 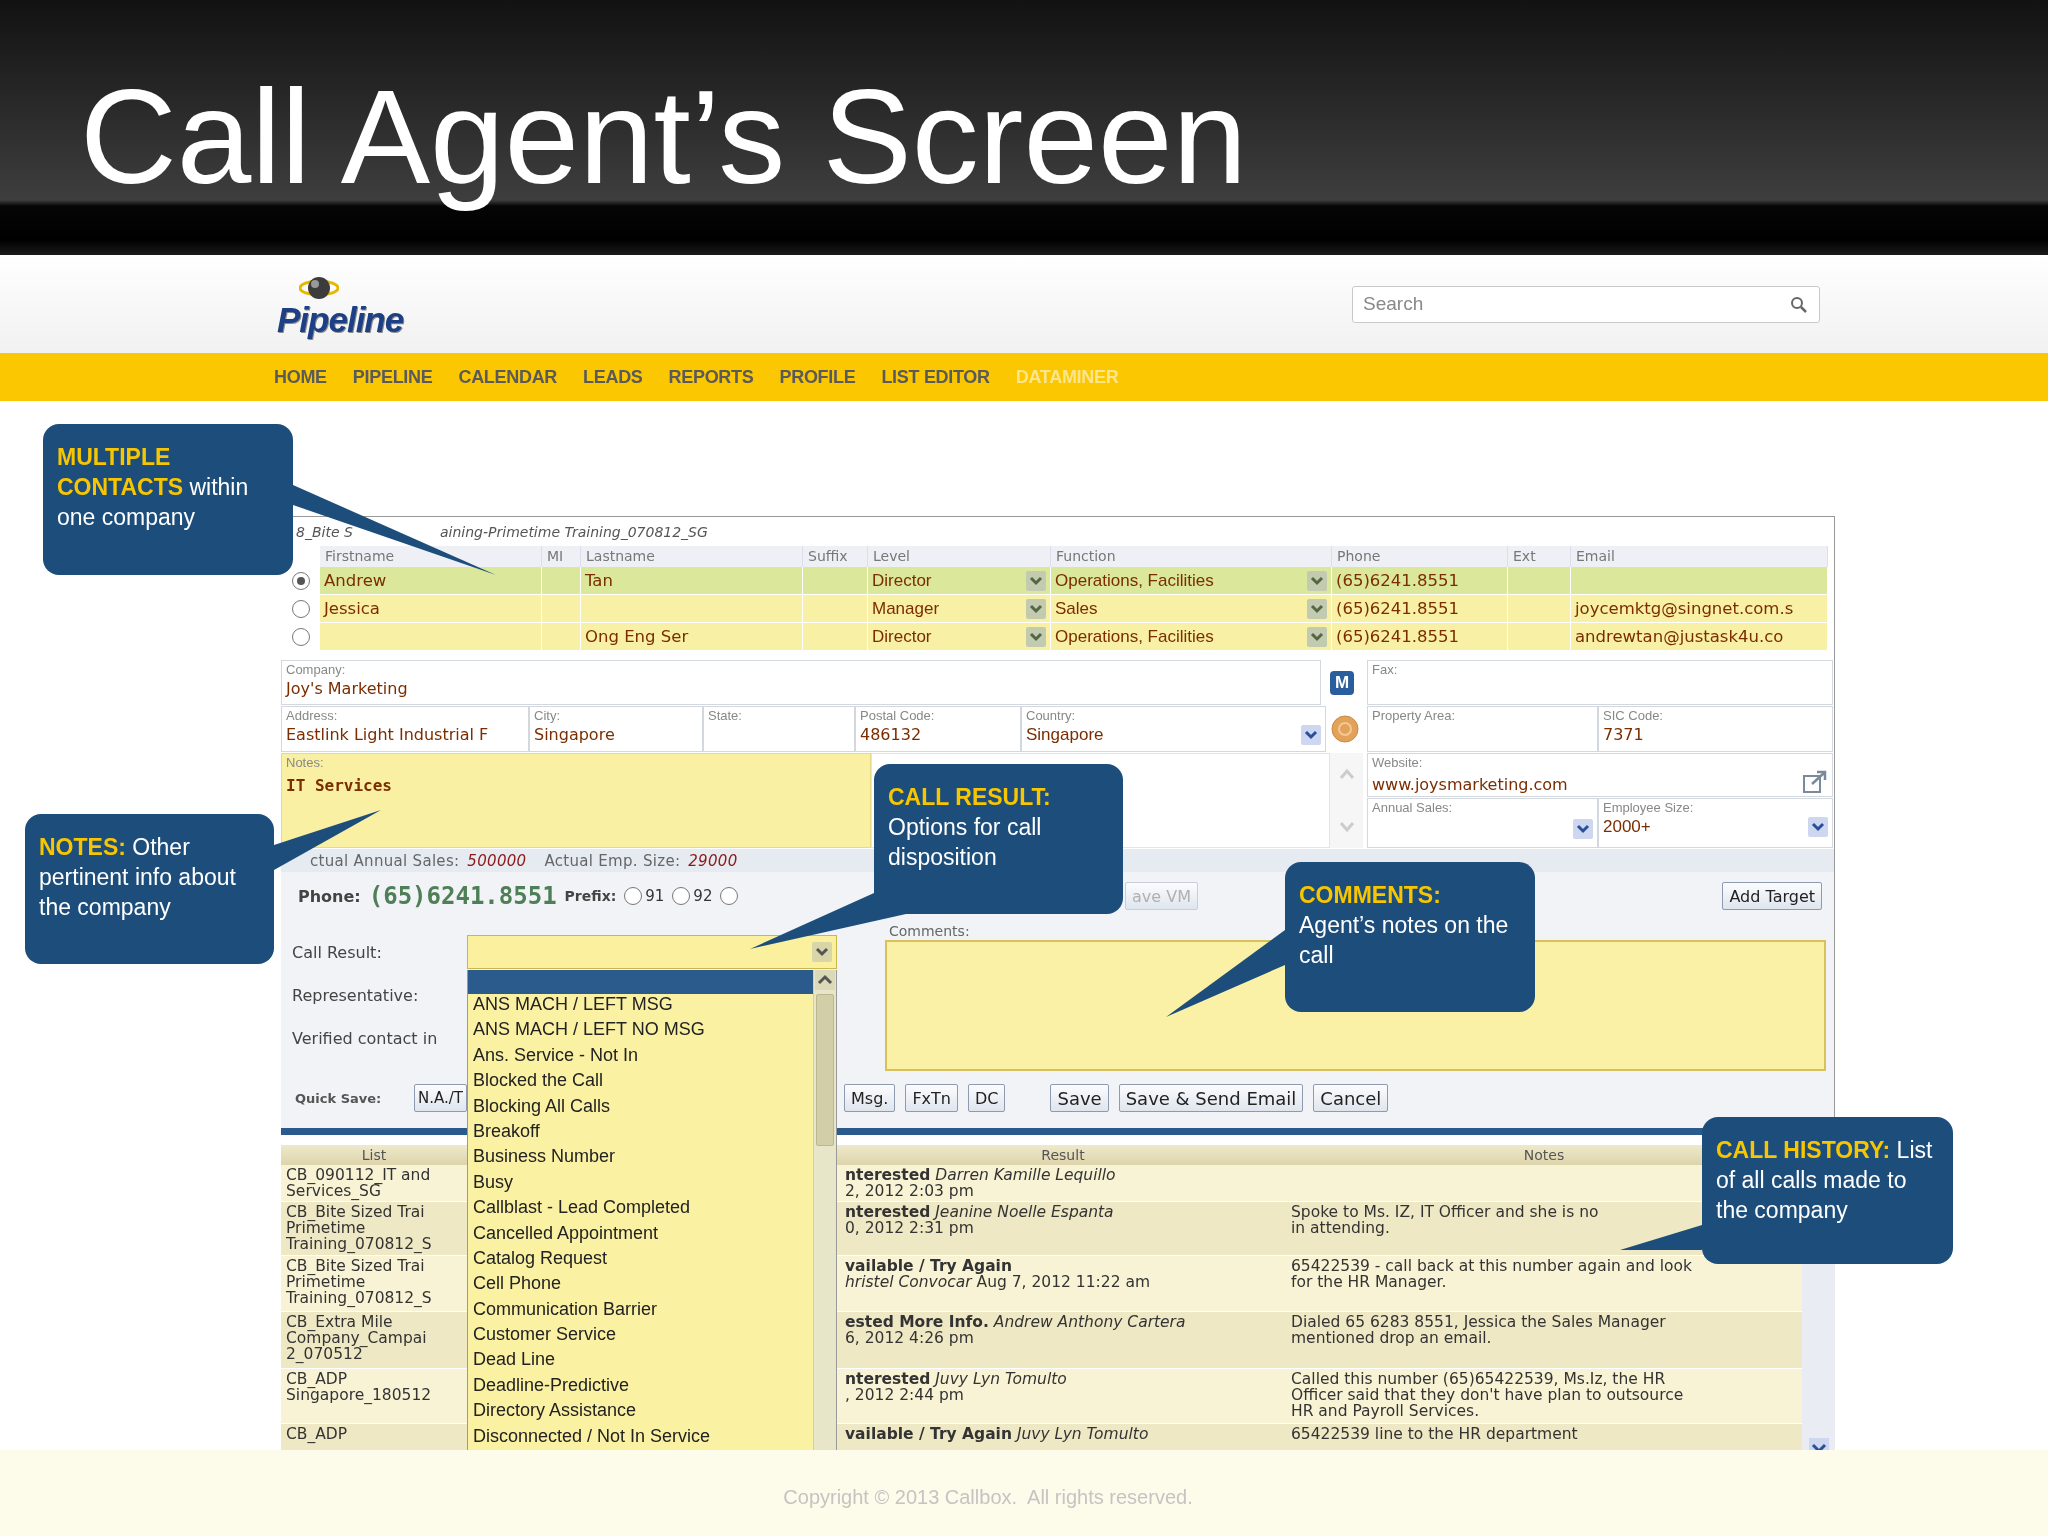 I want to click on letter-badge: M, so click(x=1342, y=682).